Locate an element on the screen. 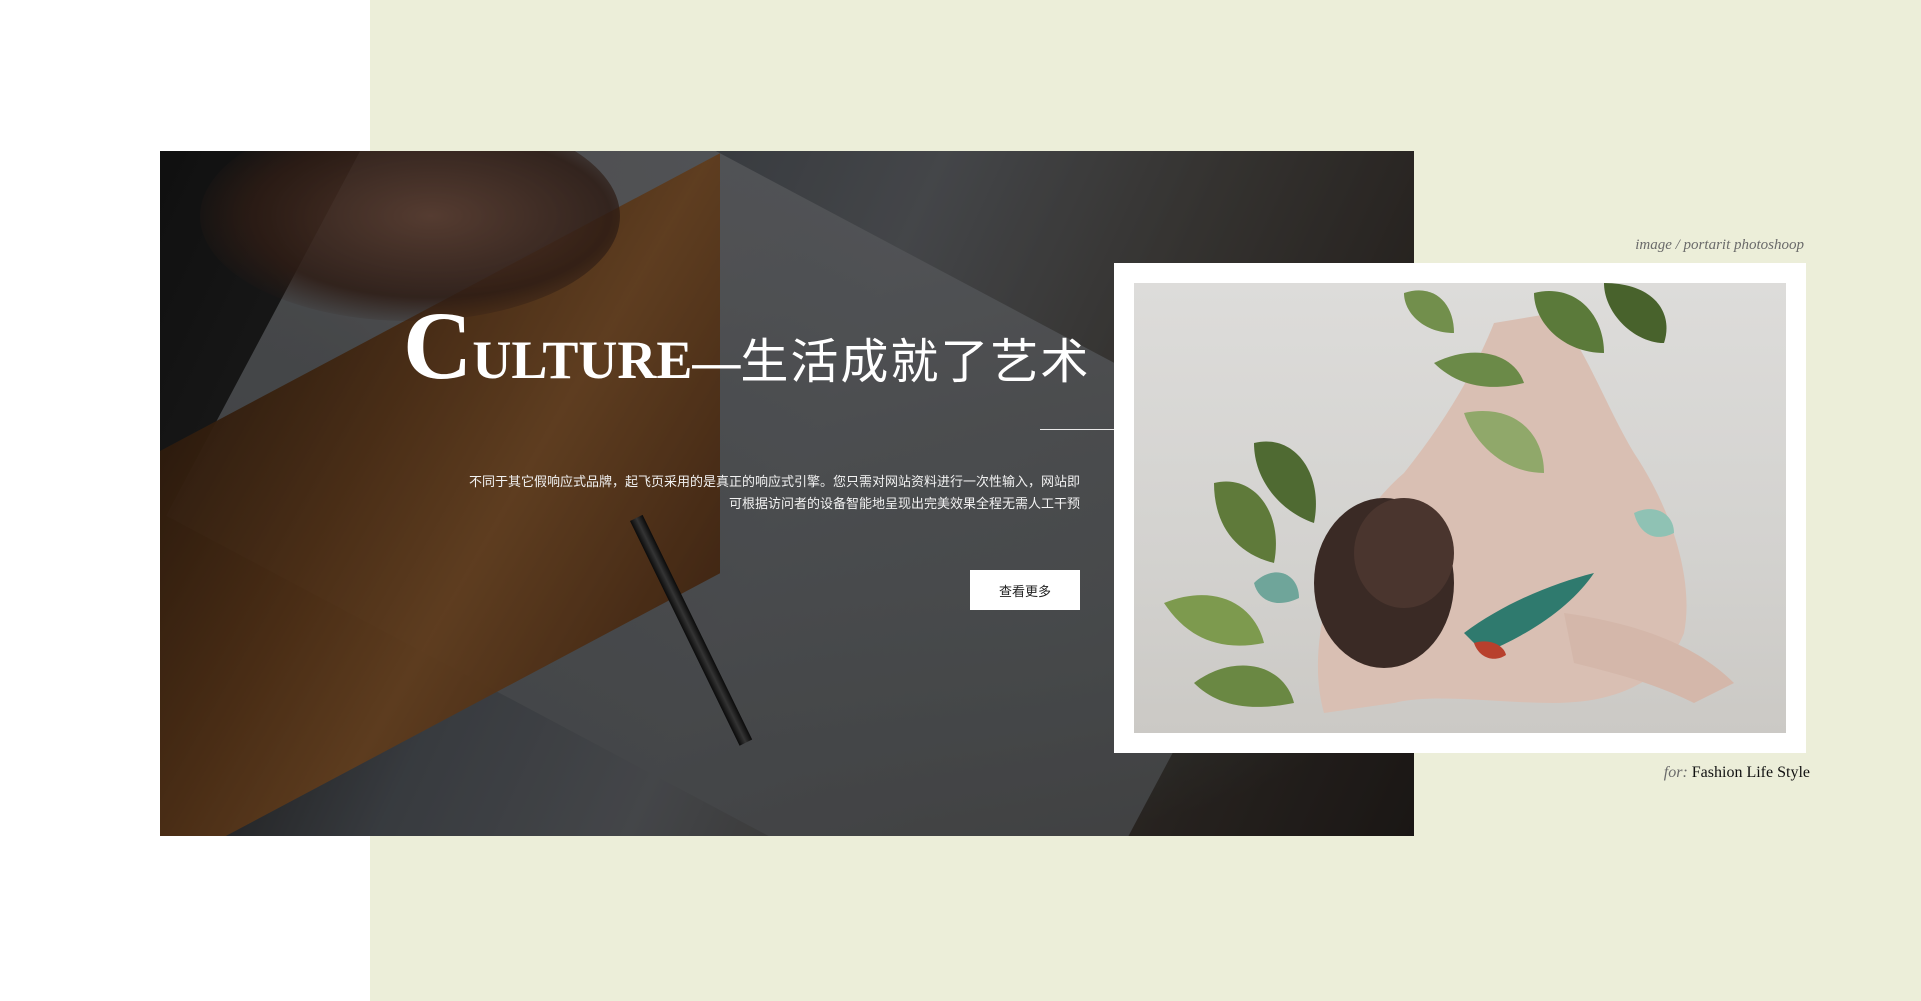 This screenshot has width=1921, height=1001. caption-text: Fashion Life Style is located at coordinates (1750, 772).